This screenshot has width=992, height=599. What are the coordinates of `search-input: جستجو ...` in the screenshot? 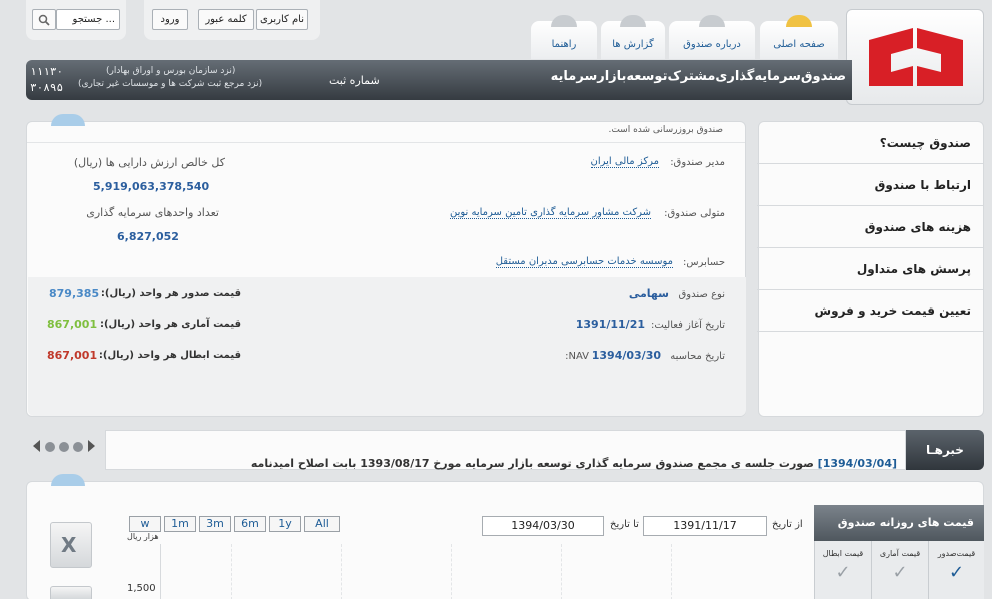 It's located at (88, 19).